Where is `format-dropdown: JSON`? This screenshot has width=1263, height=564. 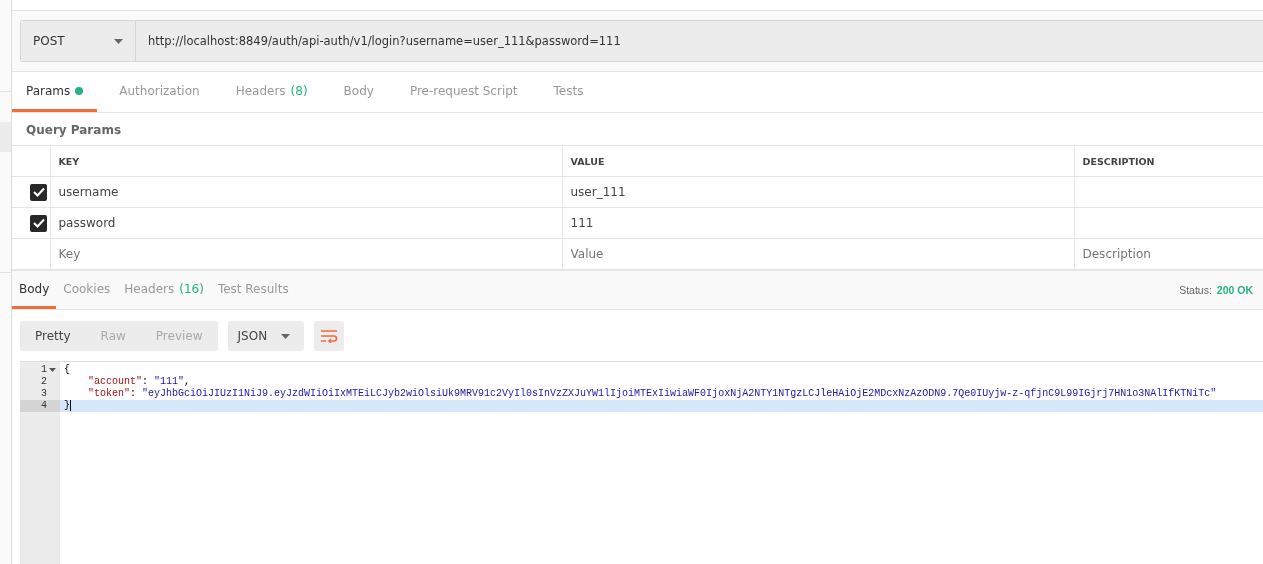
format-dropdown: JSON is located at coordinates (266, 336).